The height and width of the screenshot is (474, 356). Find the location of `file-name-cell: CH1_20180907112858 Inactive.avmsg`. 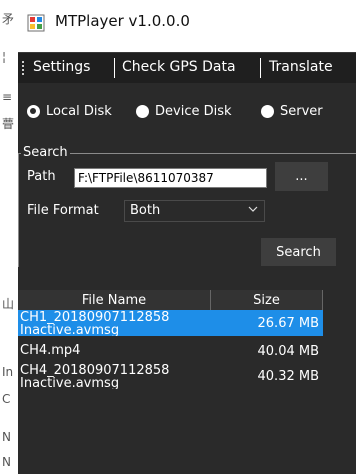

file-name-cell: CH1_20180907112858 Inactive.avmsg is located at coordinates (95, 323).